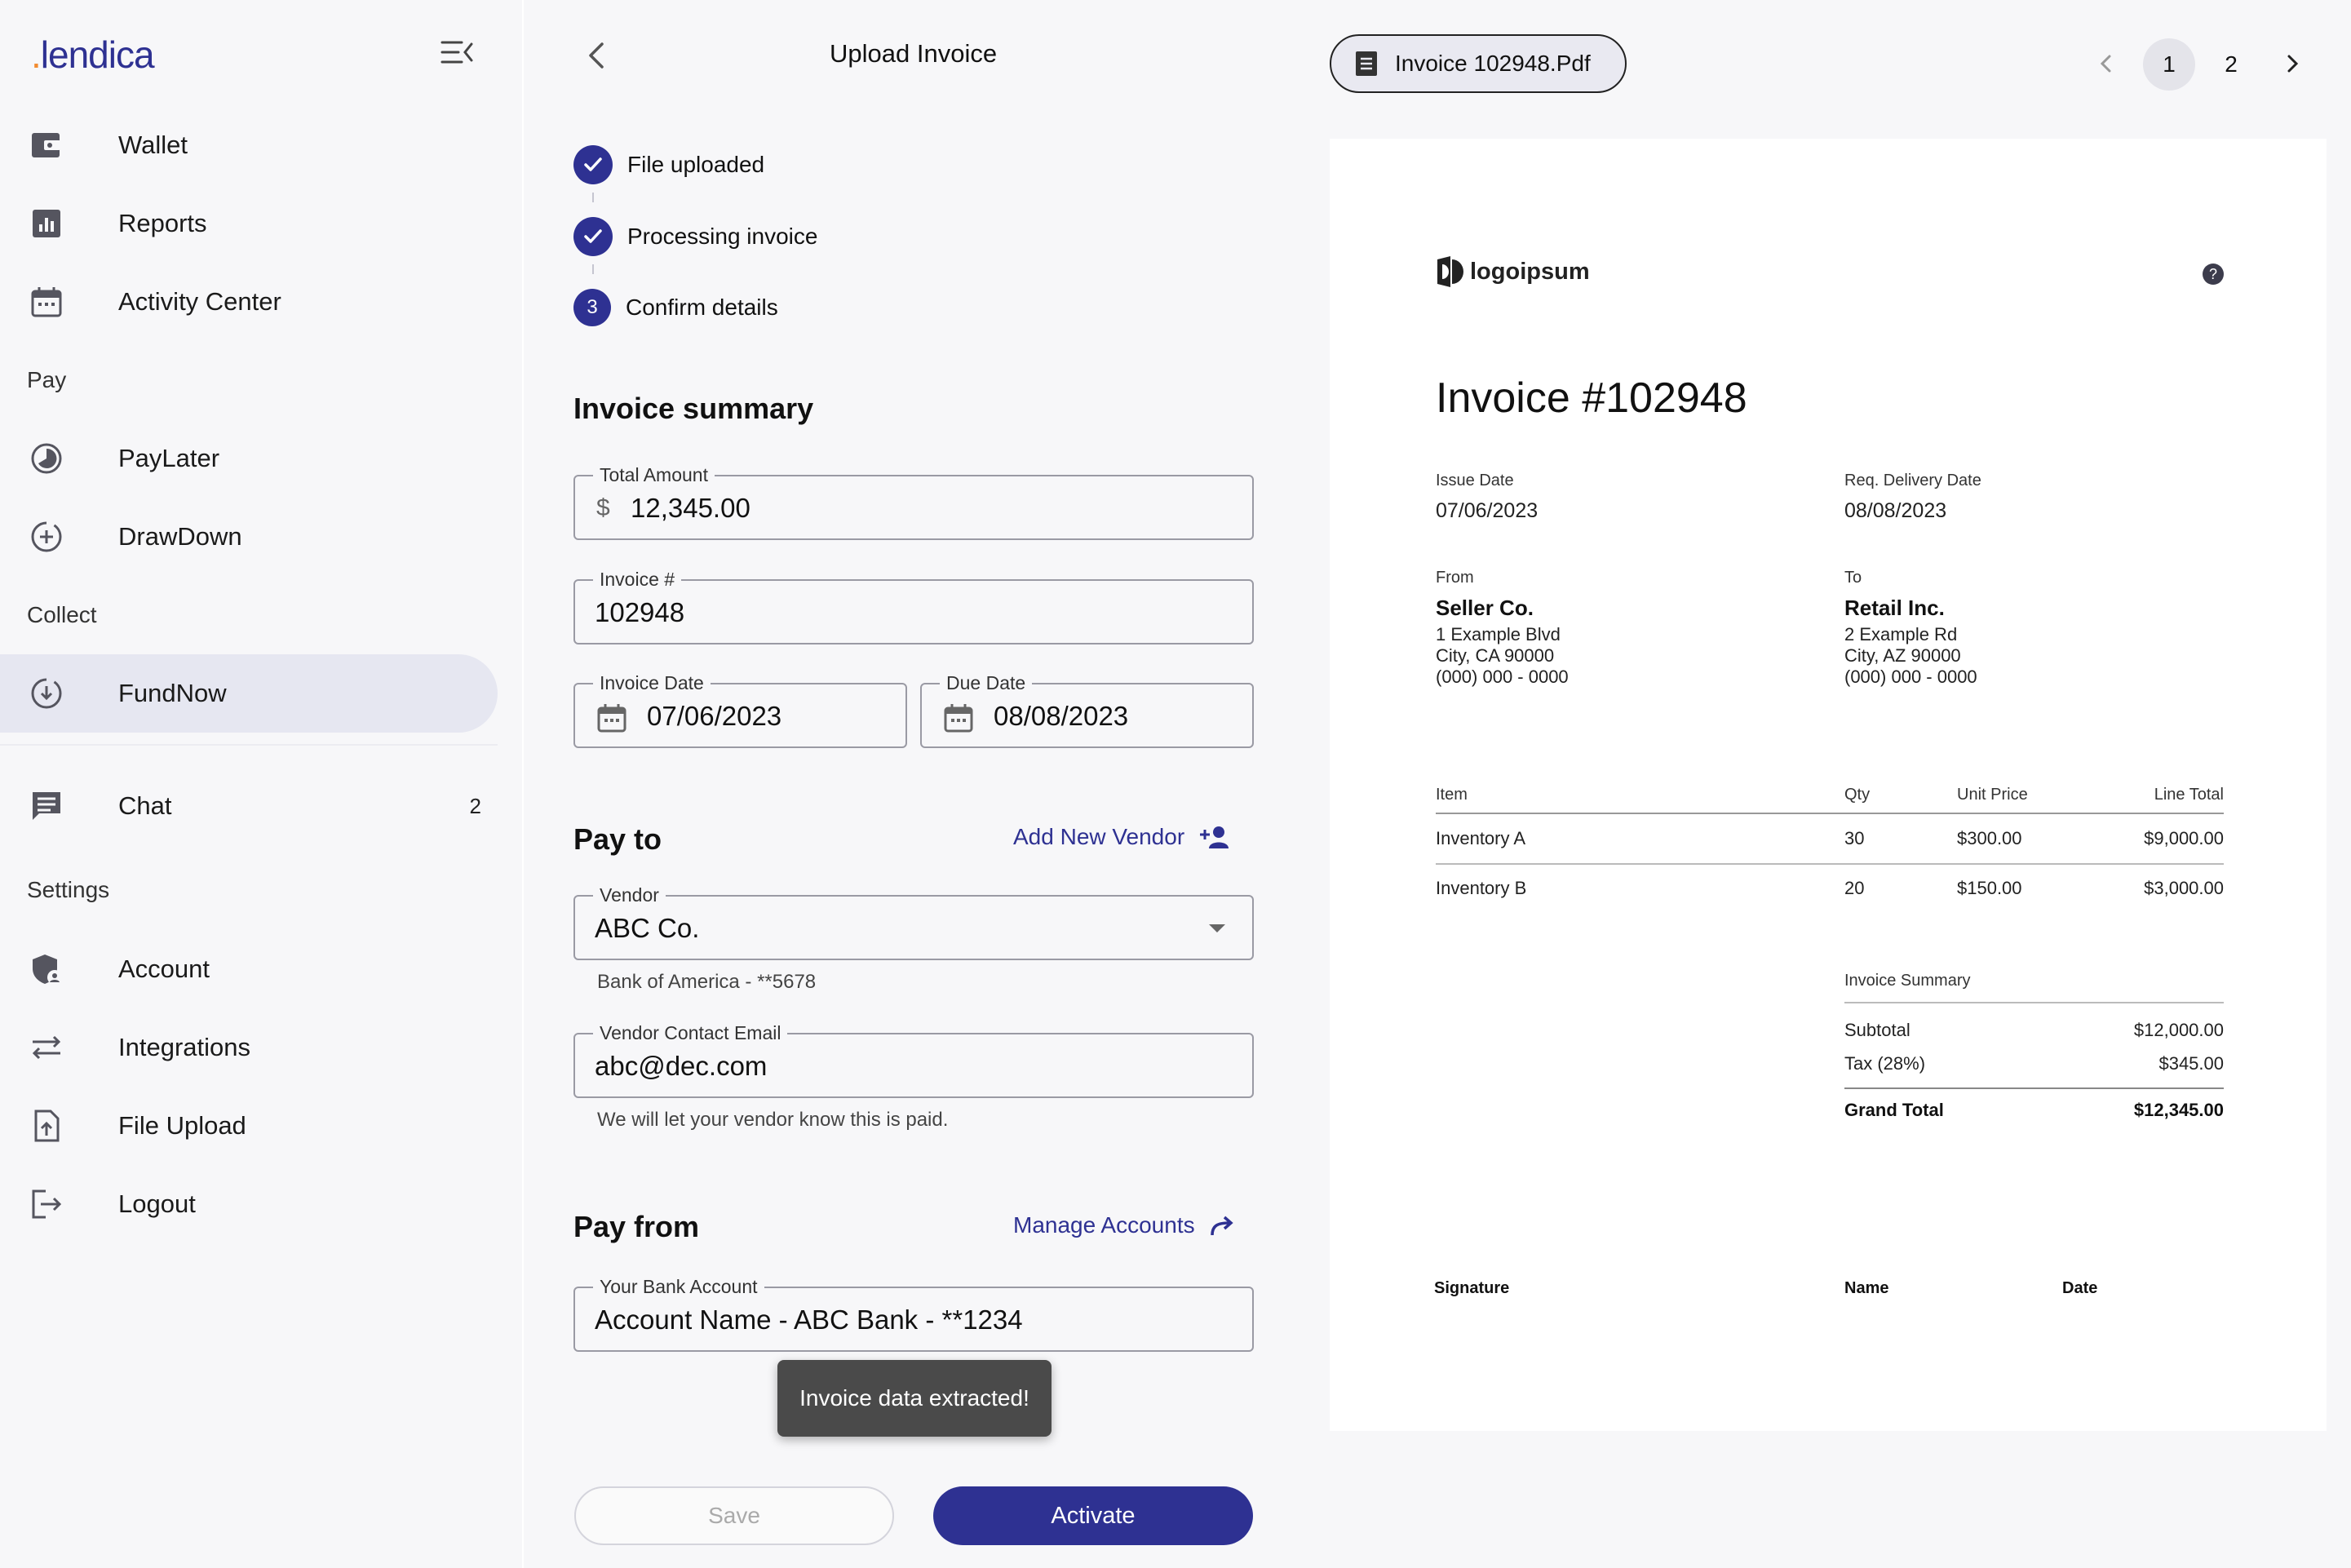 The height and width of the screenshot is (1568, 2351). I want to click on shield-user-icon, so click(47, 970).